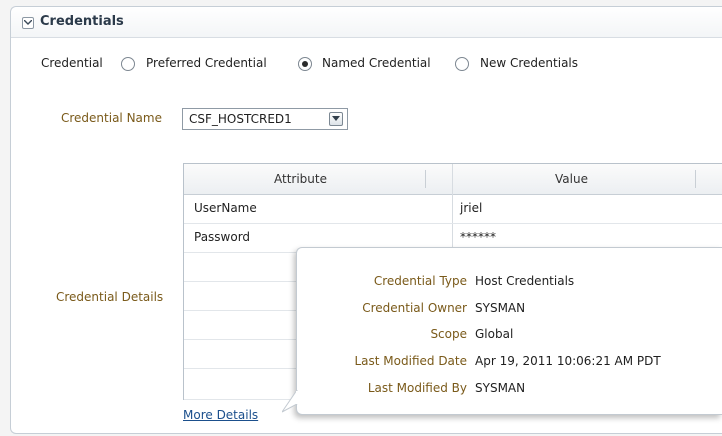 Image resolution: width=722 pixels, height=436 pixels. I want to click on column-header-attribute: Attribute, so click(300, 179).